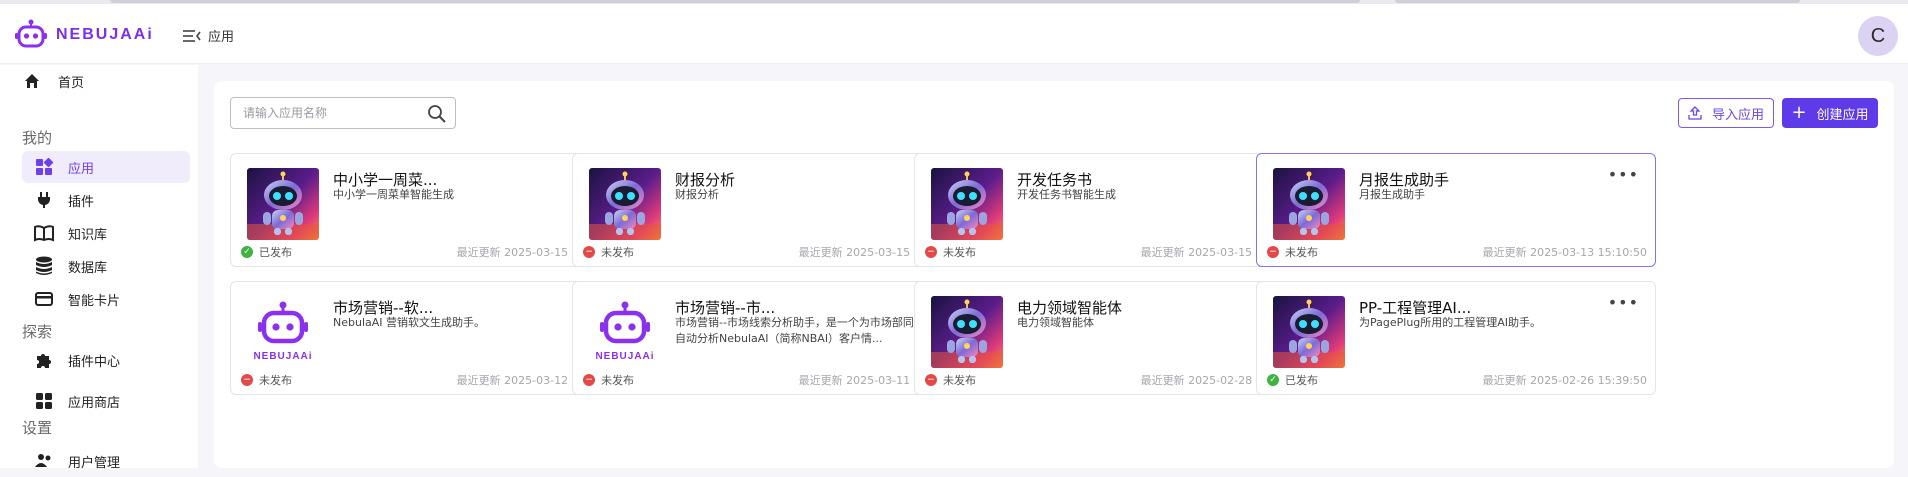 The image size is (1908, 477). Describe the element at coordinates (1737, 115) in the screenshot. I see `import-app-label: 导入应用` at that location.